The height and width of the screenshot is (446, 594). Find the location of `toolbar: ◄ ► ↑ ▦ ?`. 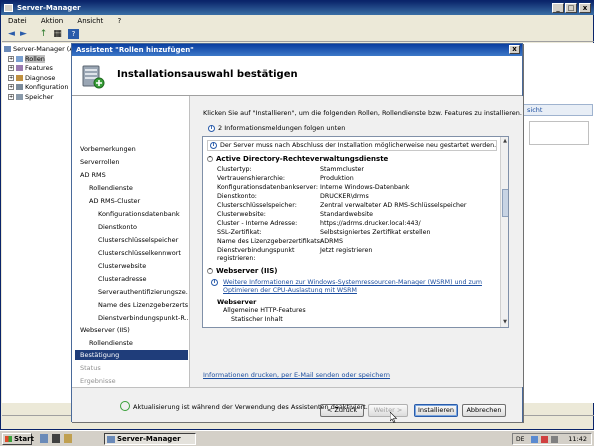

toolbar: ◄ ► ↑ ▦ ? is located at coordinates (298, 34).